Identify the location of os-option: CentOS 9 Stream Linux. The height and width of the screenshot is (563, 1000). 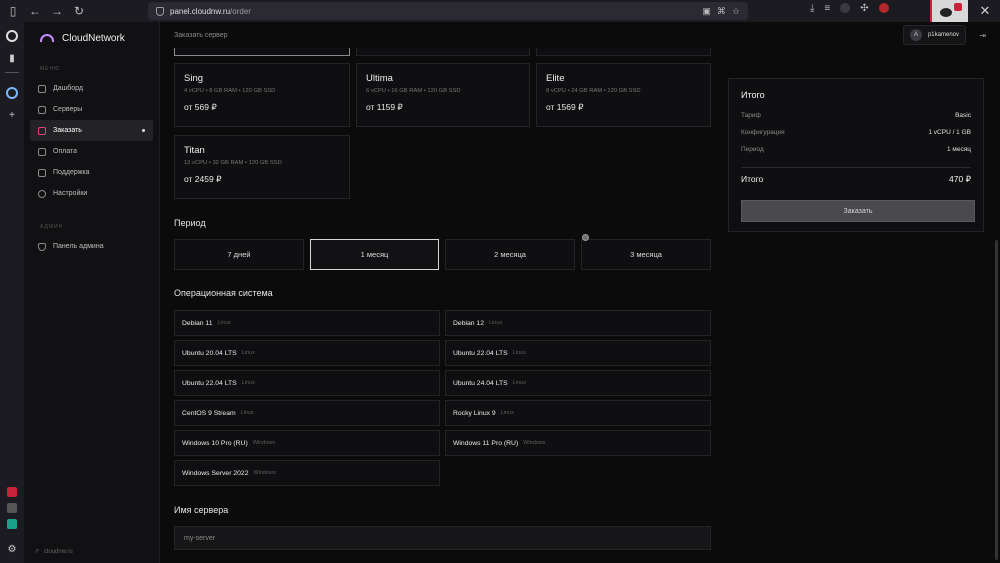
(307, 413).